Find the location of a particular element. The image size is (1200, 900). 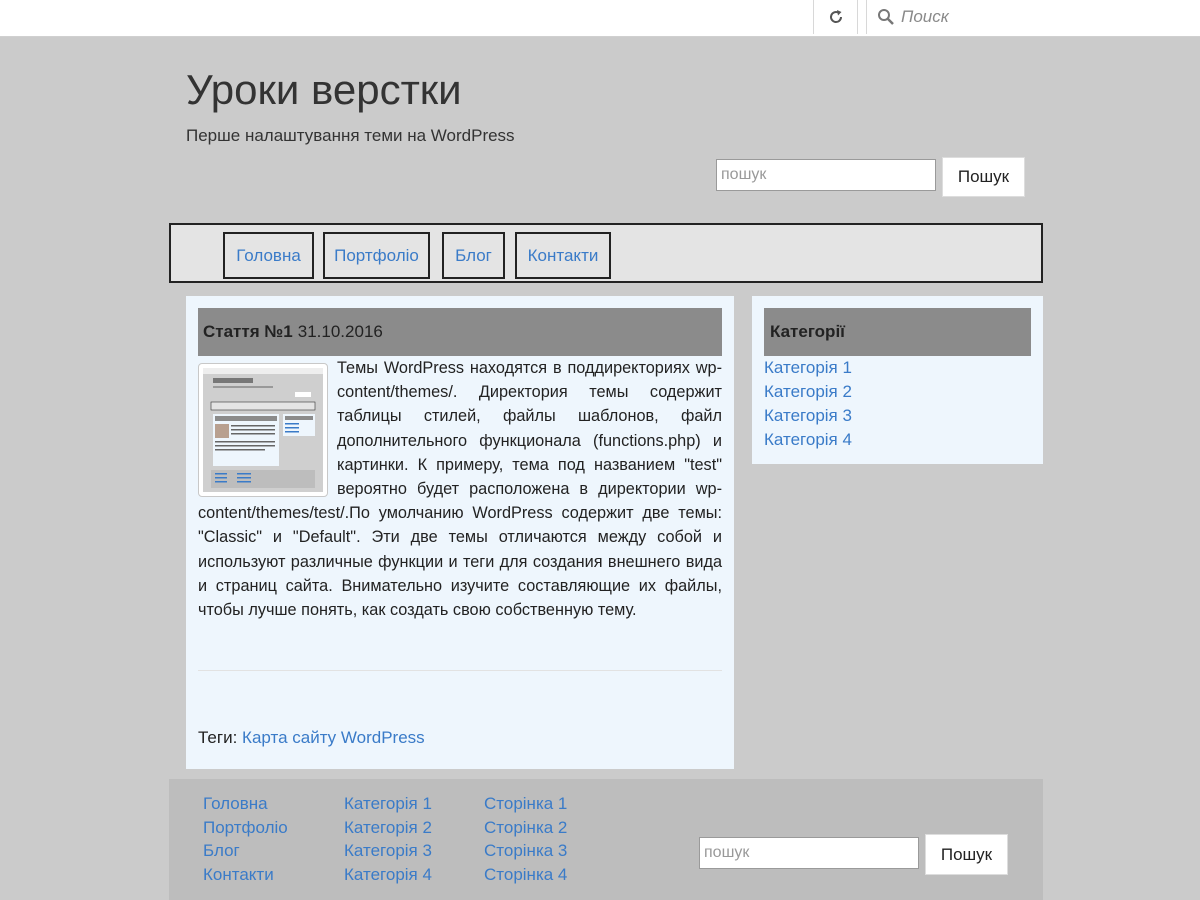

article-tags: Теги: Карта сайту WordPress is located at coordinates (311, 738).